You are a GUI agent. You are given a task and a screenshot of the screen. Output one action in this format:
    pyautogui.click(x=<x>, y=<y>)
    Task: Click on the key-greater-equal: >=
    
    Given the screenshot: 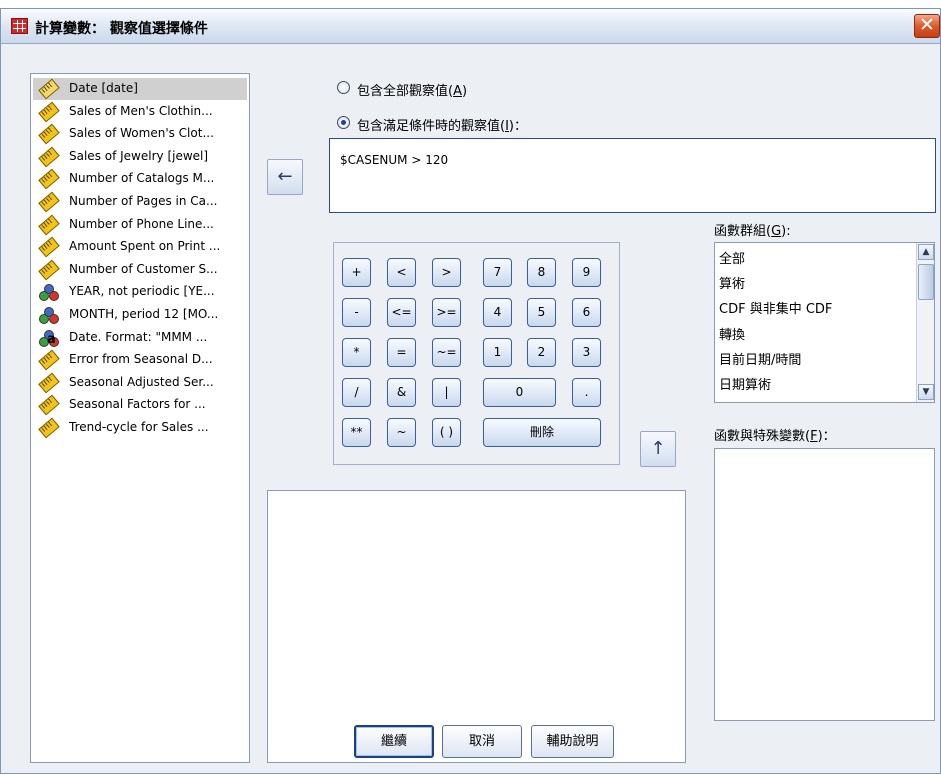 What is the action you would take?
    pyautogui.click(x=446, y=312)
    